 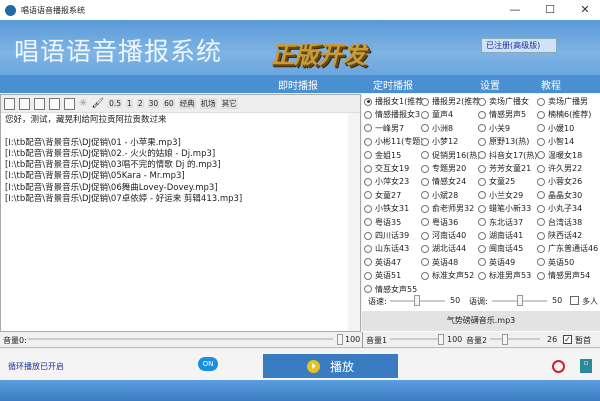 What do you see at coordinates (555, 128) in the screenshot?
I see `voice-radio: 小媛10` at bounding box center [555, 128].